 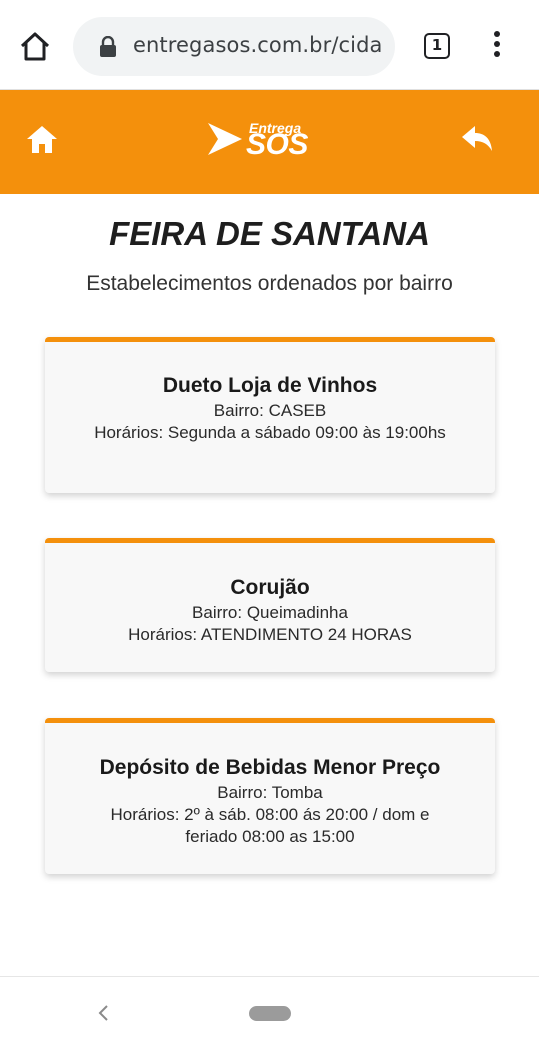 What do you see at coordinates (258, 45) in the screenshot?
I see `url-text: entregasos.com.br/cida` at bounding box center [258, 45].